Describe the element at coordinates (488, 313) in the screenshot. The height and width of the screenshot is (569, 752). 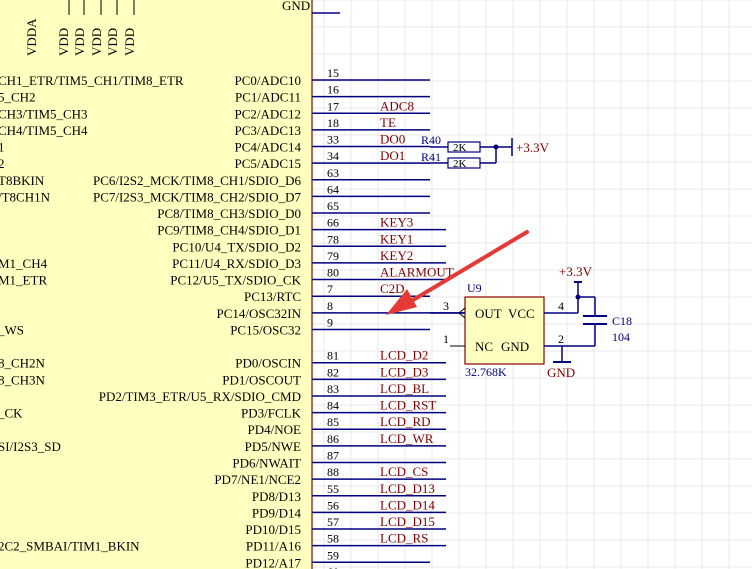
I see `oscillator-pin-out: OUT` at that location.